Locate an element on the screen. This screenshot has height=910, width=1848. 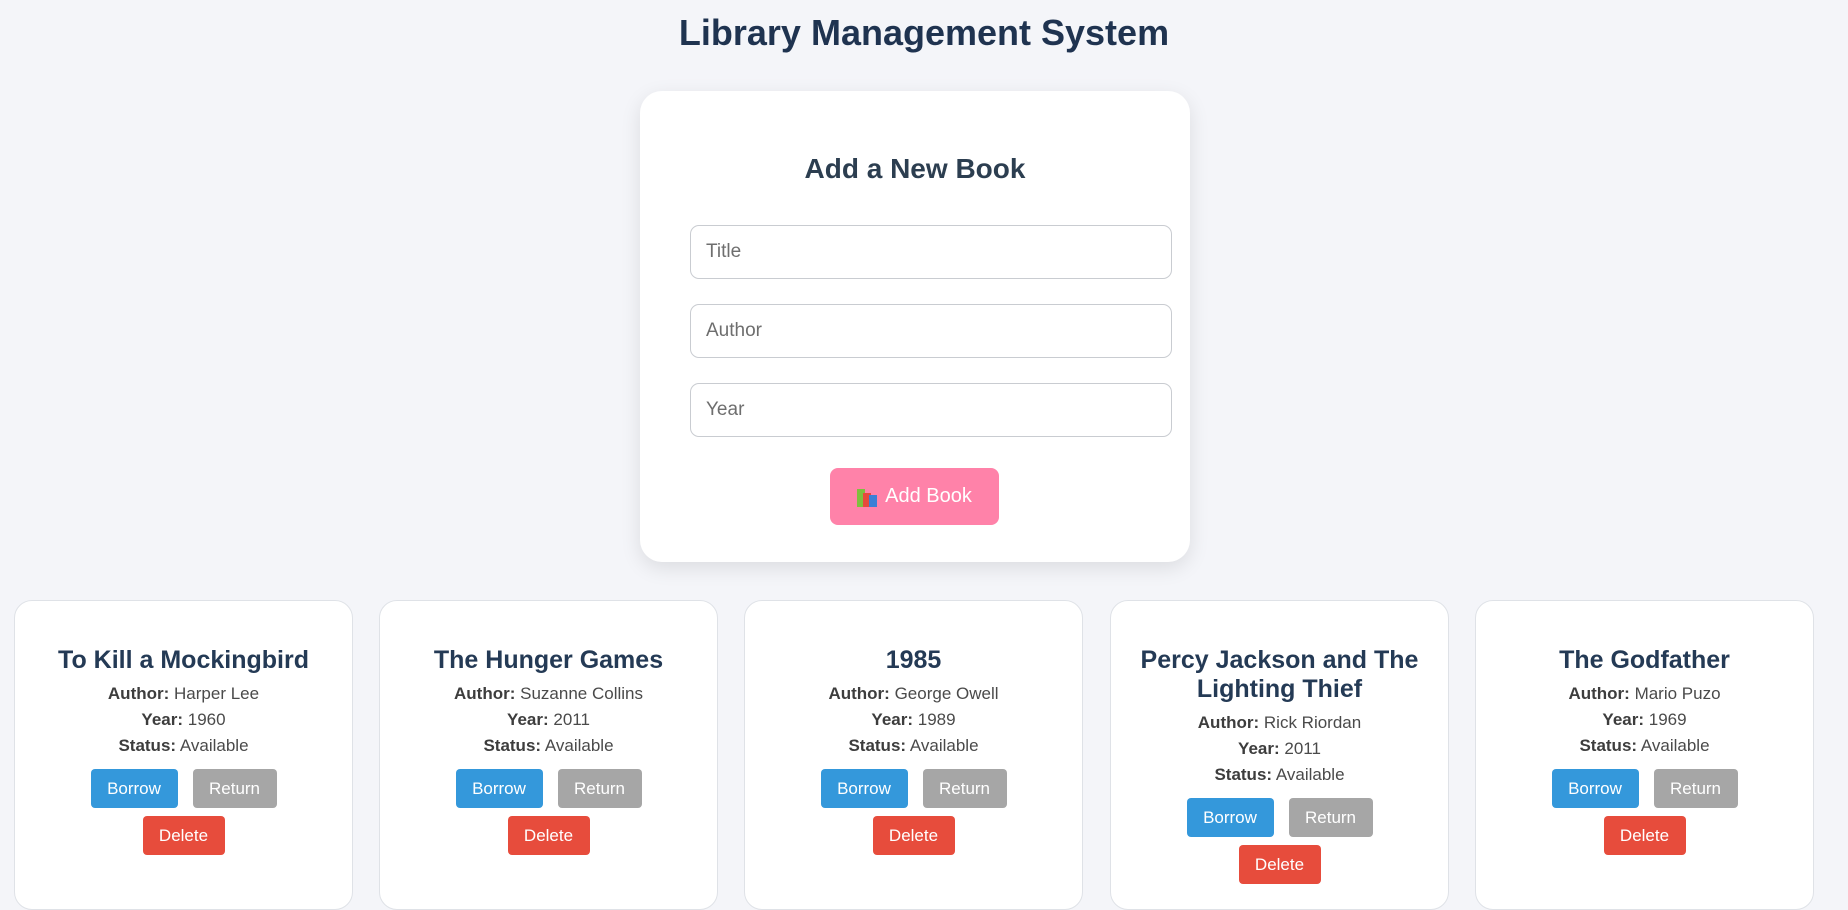
add-book-button: Add Book is located at coordinates (914, 496).